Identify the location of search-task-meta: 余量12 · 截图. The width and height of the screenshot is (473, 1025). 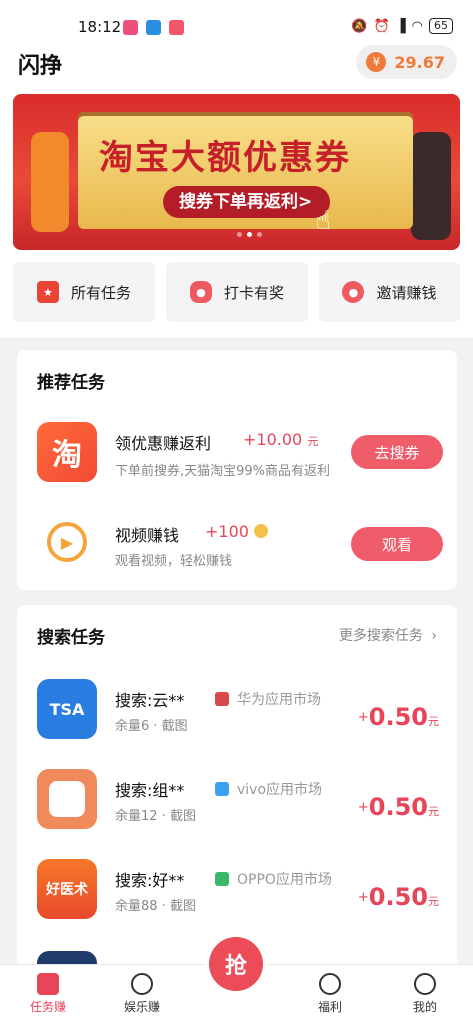
(155, 816).